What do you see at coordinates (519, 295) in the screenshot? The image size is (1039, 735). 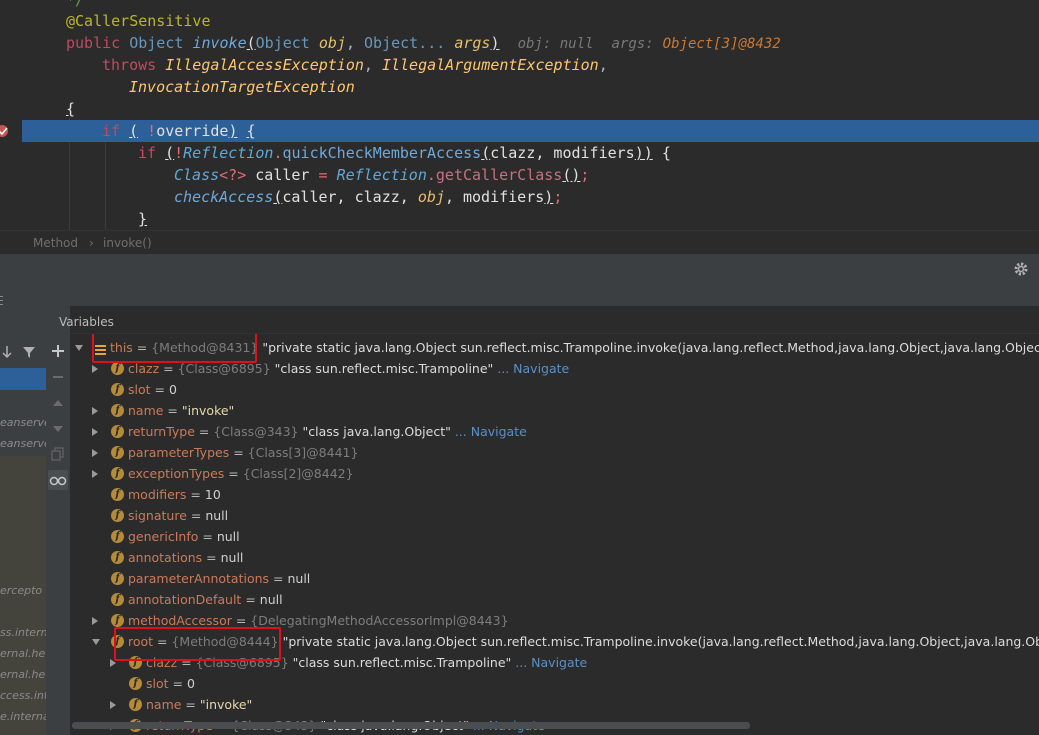 I see `debugger-subbar` at bounding box center [519, 295].